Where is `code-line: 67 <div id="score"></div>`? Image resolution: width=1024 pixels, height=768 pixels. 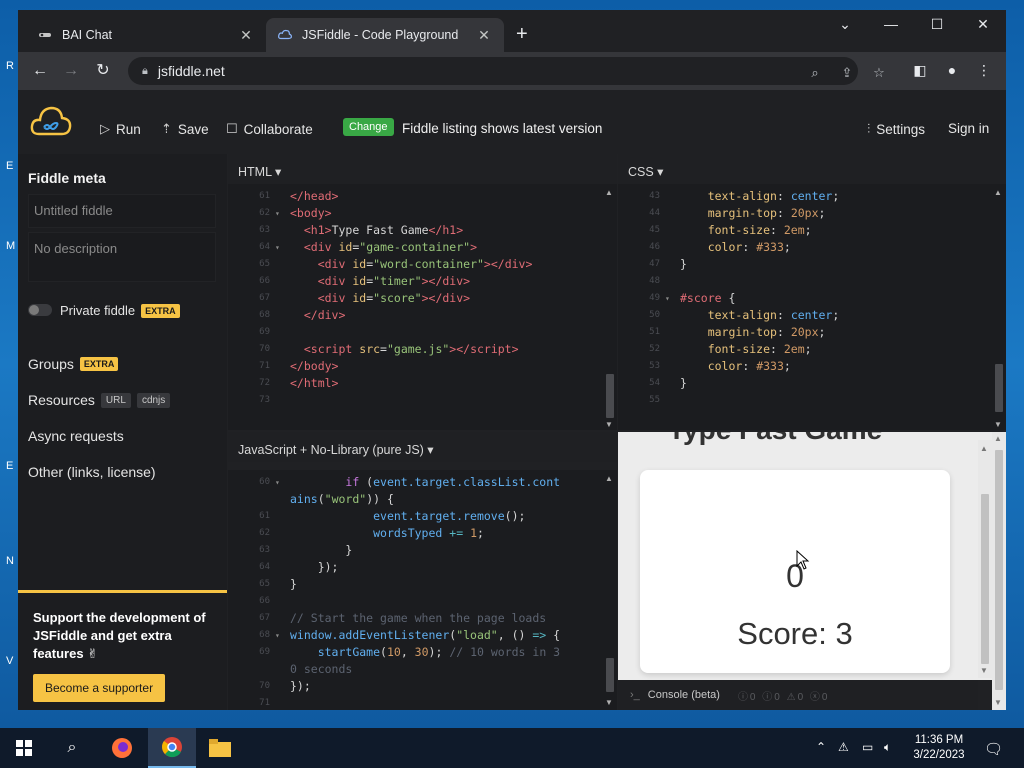
code-line: 67 <div id="score"></div> is located at coordinates (415, 298).